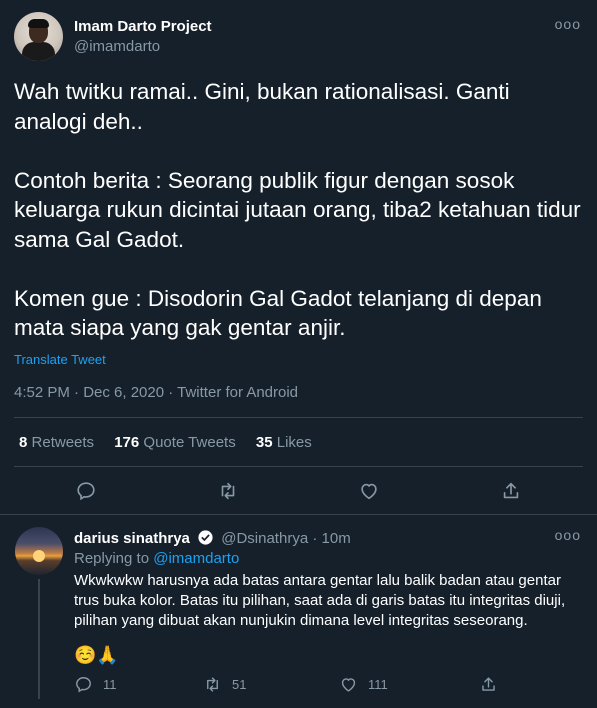  What do you see at coordinates (143, 26) in the screenshot?
I see `author-name: Imam Darto Project` at bounding box center [143, 26].